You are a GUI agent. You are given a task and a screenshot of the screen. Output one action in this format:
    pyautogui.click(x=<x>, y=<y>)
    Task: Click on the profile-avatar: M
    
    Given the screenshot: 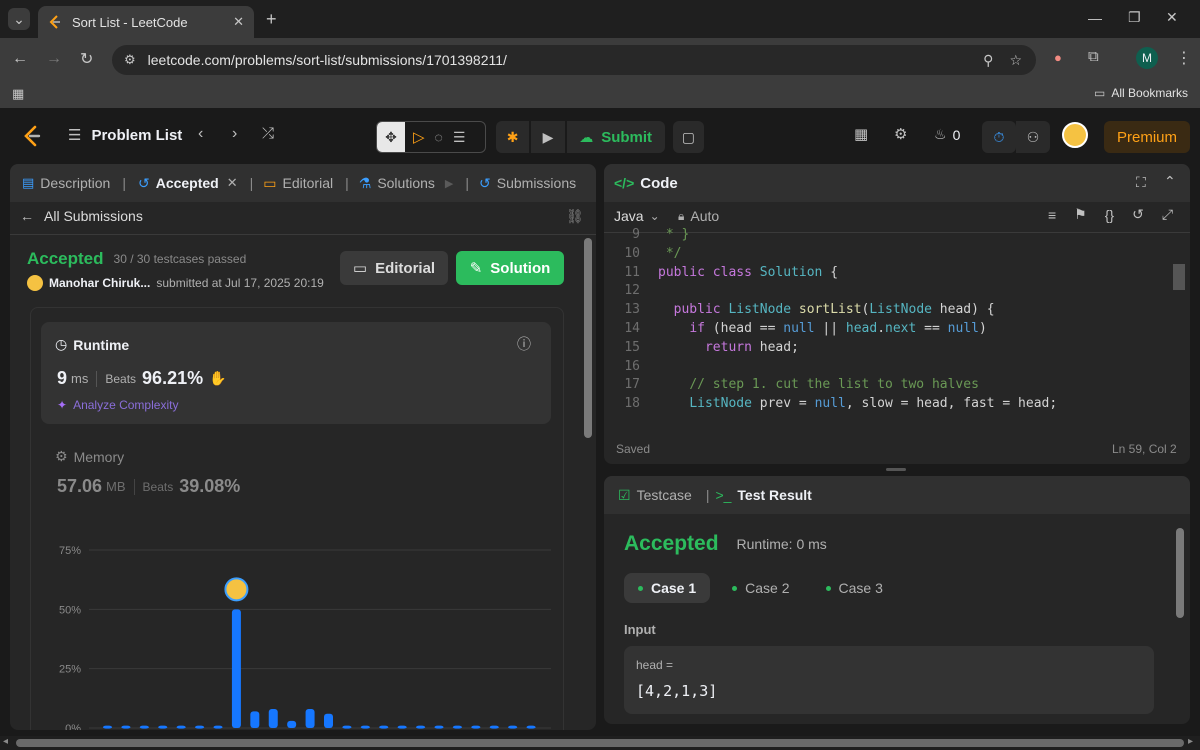 What is the action you would take?
    pyautogui.click(x=1147, y=58)
    